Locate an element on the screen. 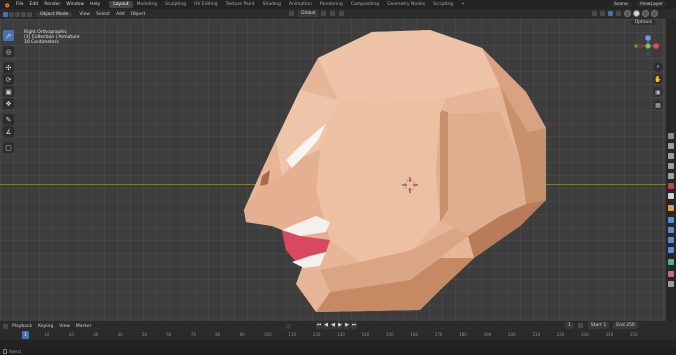  scene-selector: Scene is located at coordinates (621, 4).